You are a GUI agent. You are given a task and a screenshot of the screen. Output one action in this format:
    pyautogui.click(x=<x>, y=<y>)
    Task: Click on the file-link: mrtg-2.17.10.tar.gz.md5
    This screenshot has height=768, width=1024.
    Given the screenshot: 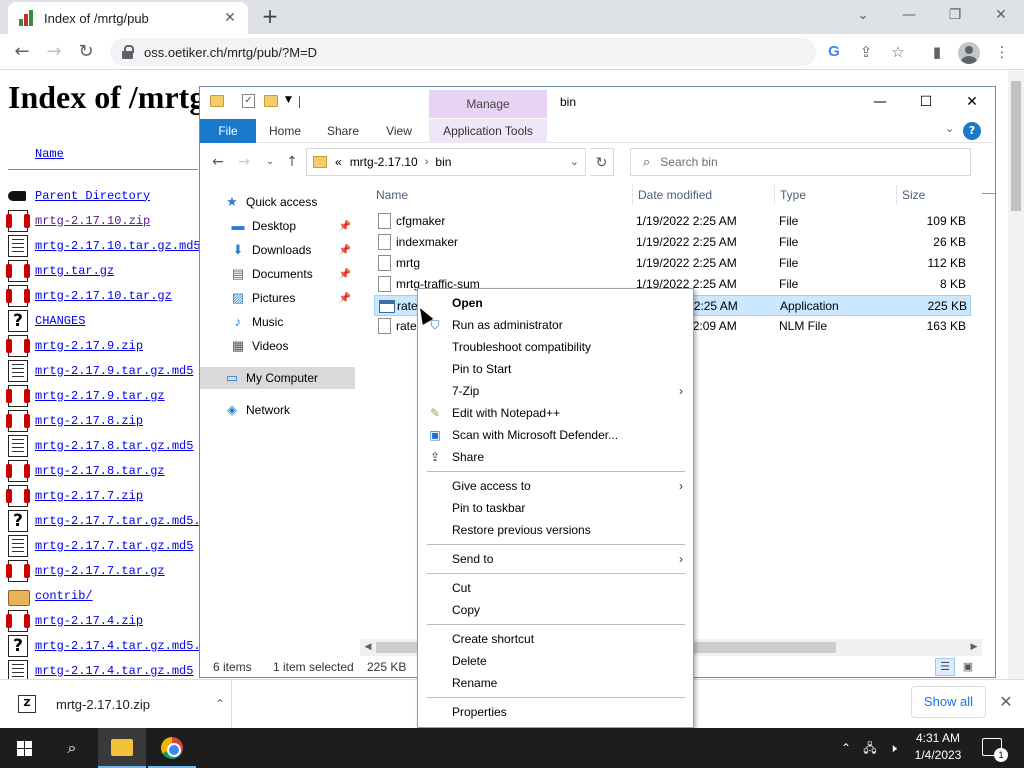 What is the action you would take?
    pyautogui.click(x=118, y=246)
    